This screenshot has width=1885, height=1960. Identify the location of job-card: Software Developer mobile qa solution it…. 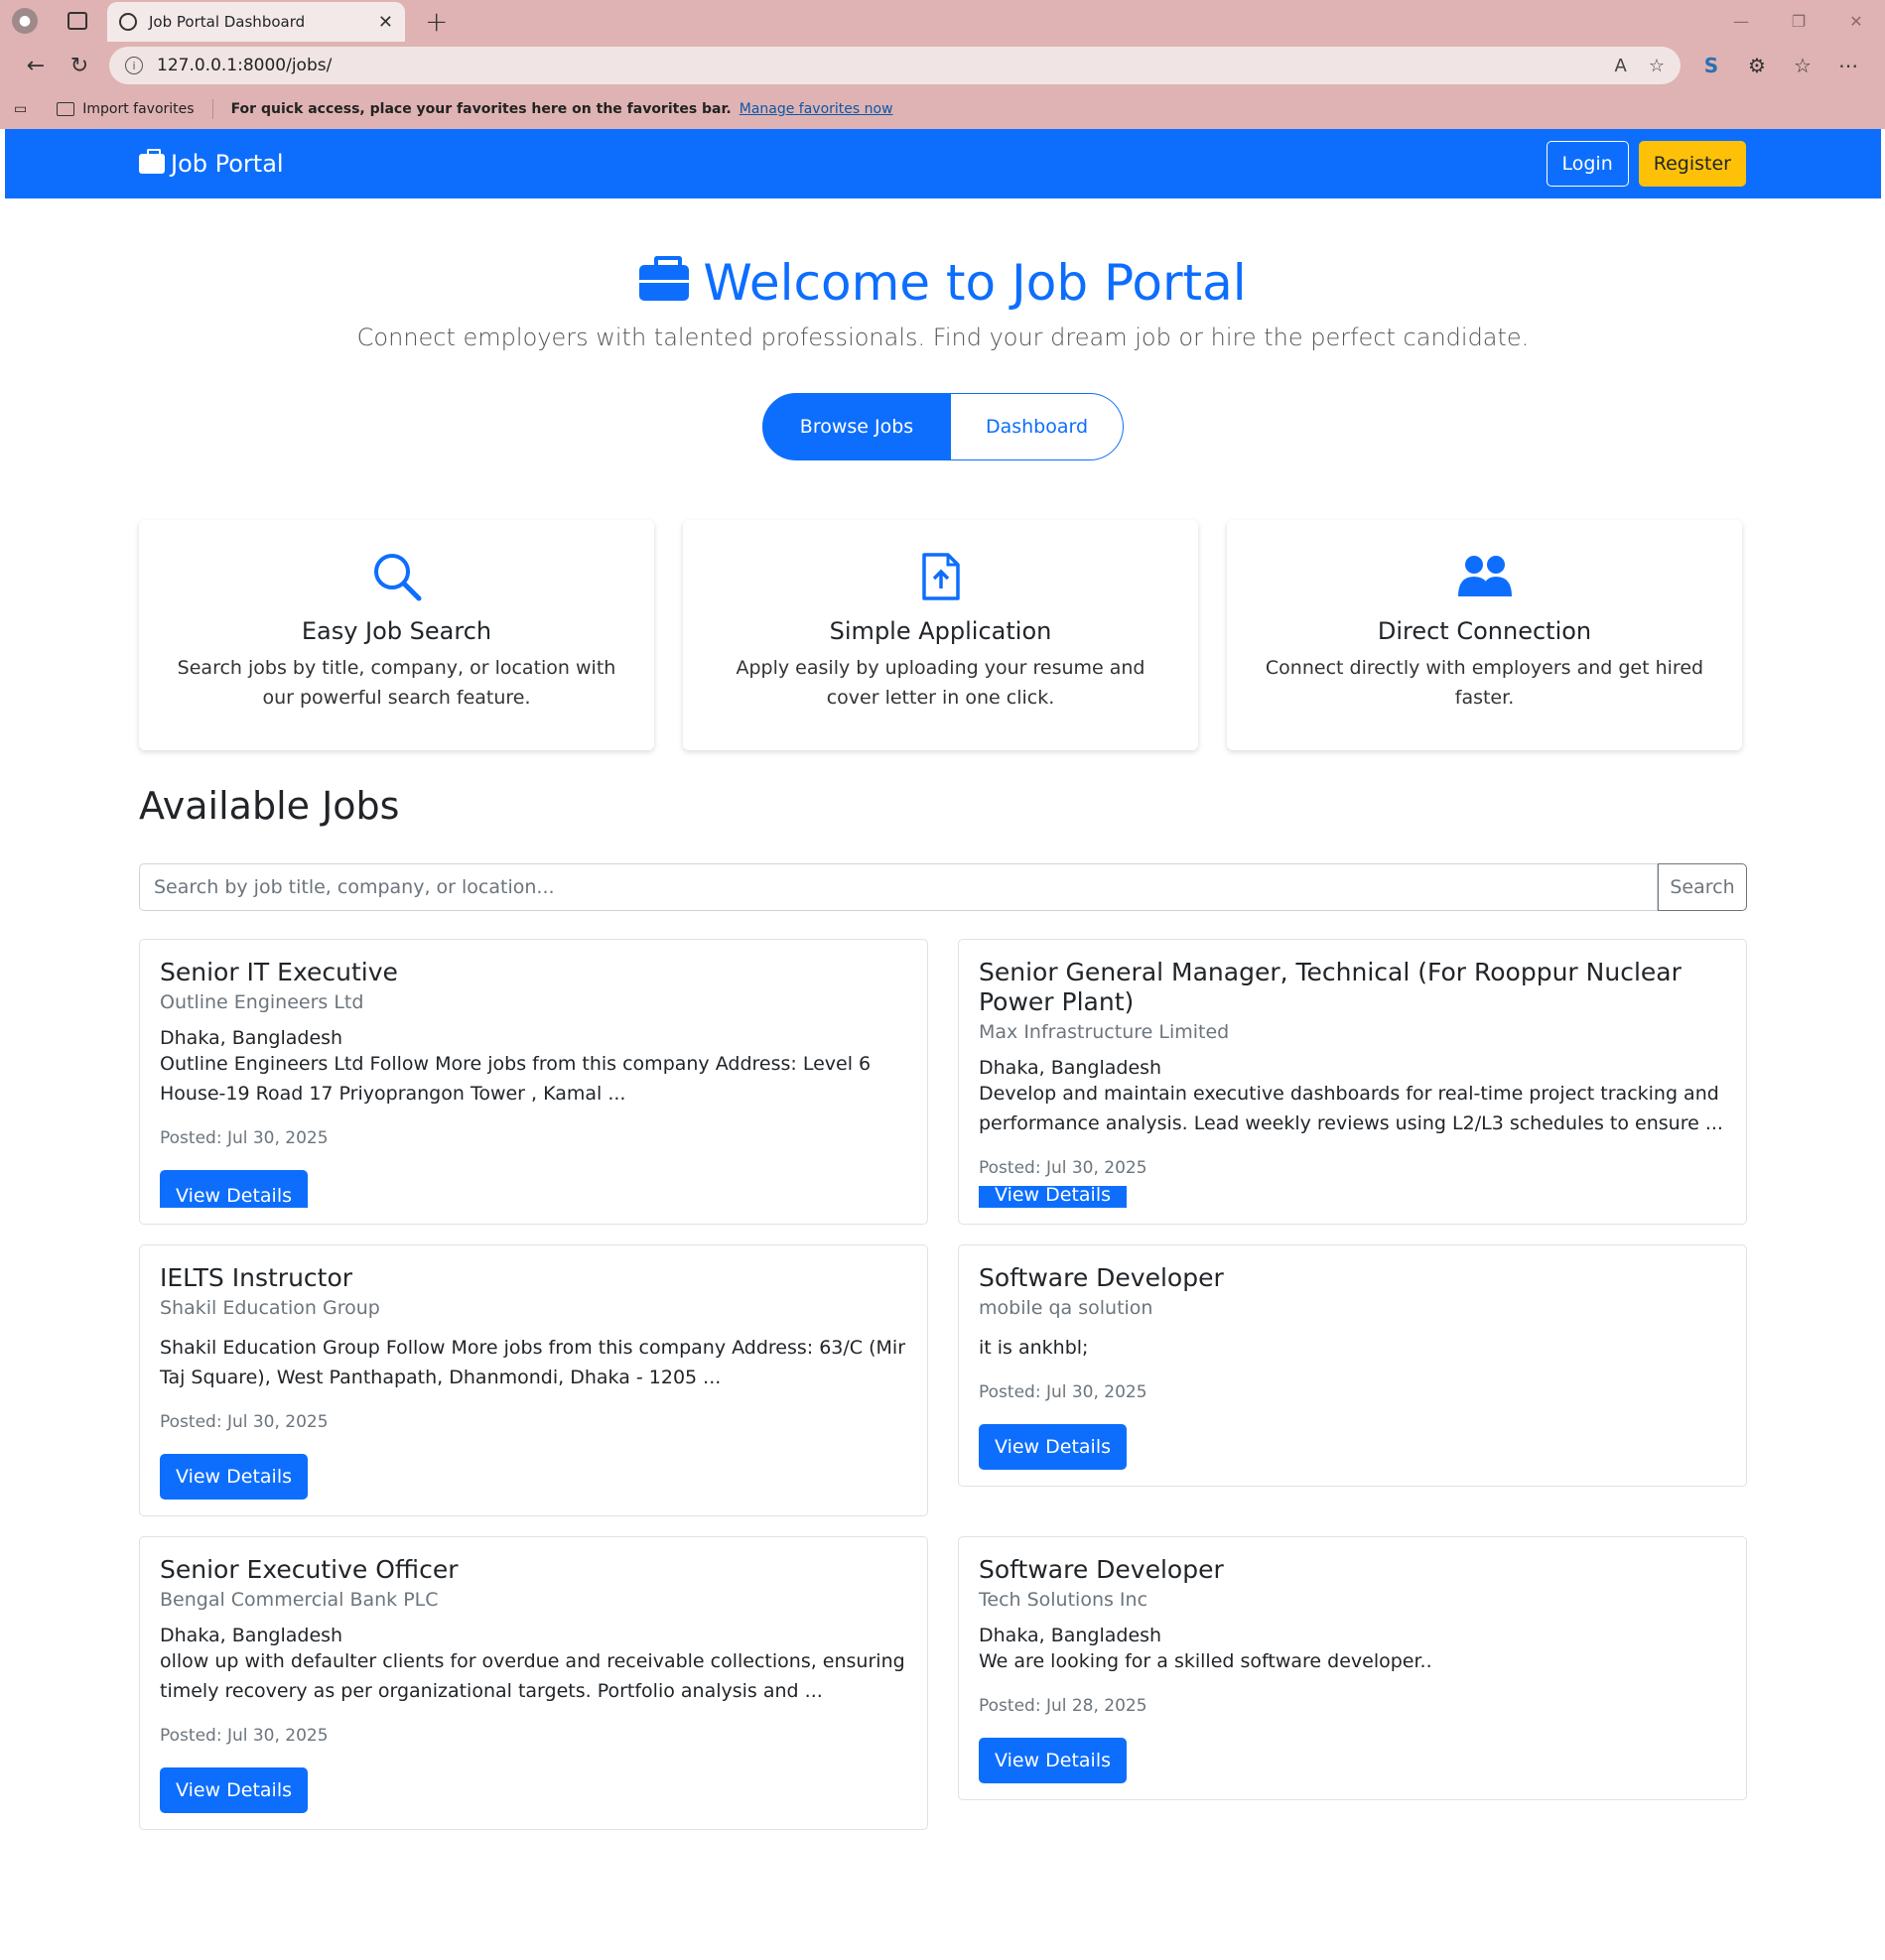
(1352, 1365).